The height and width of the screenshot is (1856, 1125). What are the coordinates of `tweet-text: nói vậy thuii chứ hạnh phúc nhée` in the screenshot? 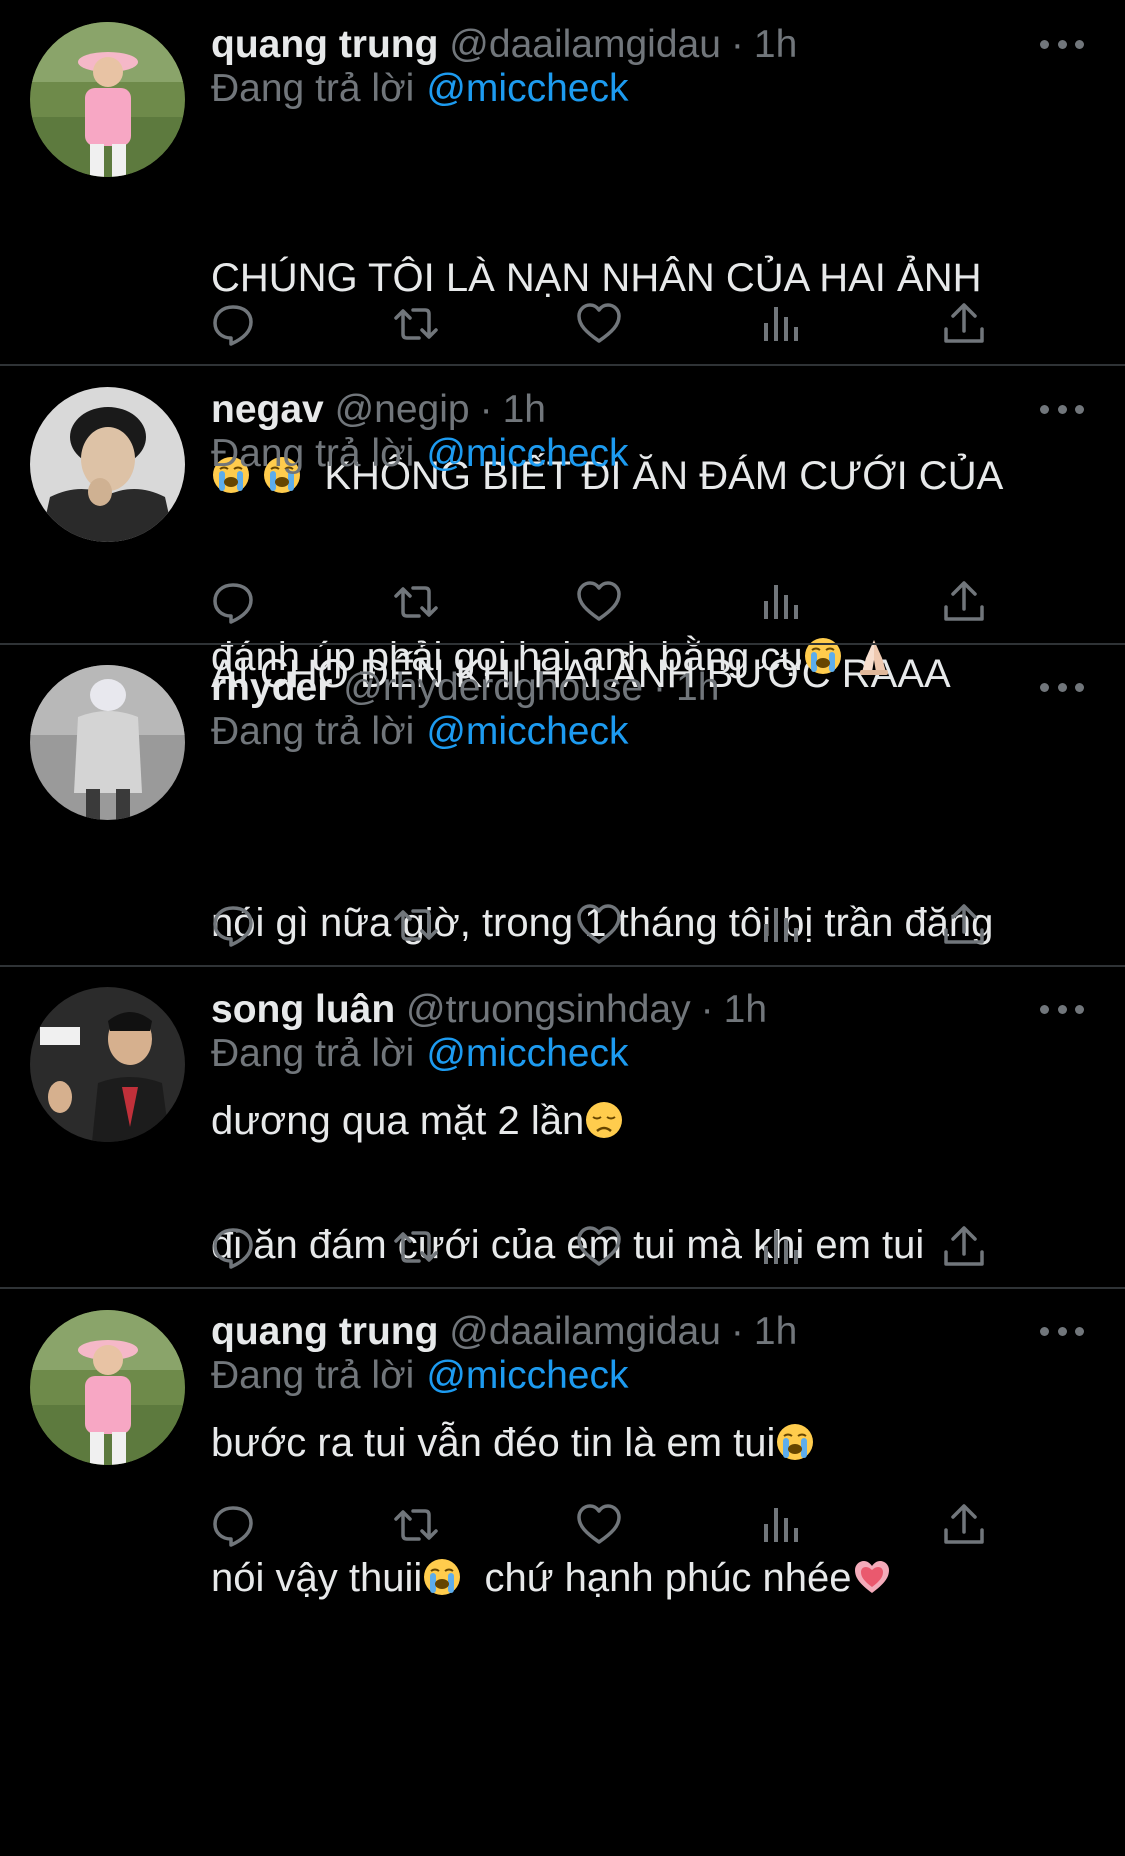 It's located at (651, 1578).